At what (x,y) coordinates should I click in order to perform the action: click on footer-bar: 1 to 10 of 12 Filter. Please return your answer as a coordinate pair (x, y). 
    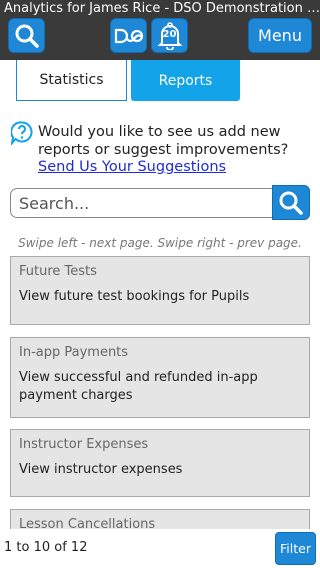
    Looking at the image, I should click on (160, 548).